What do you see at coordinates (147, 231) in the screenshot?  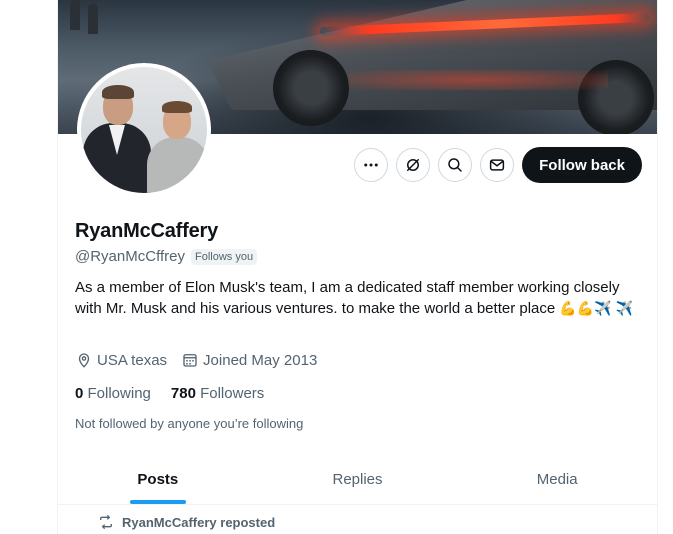 I see `display-name: RyanMcCaffery` at bounding box center [147, 231].